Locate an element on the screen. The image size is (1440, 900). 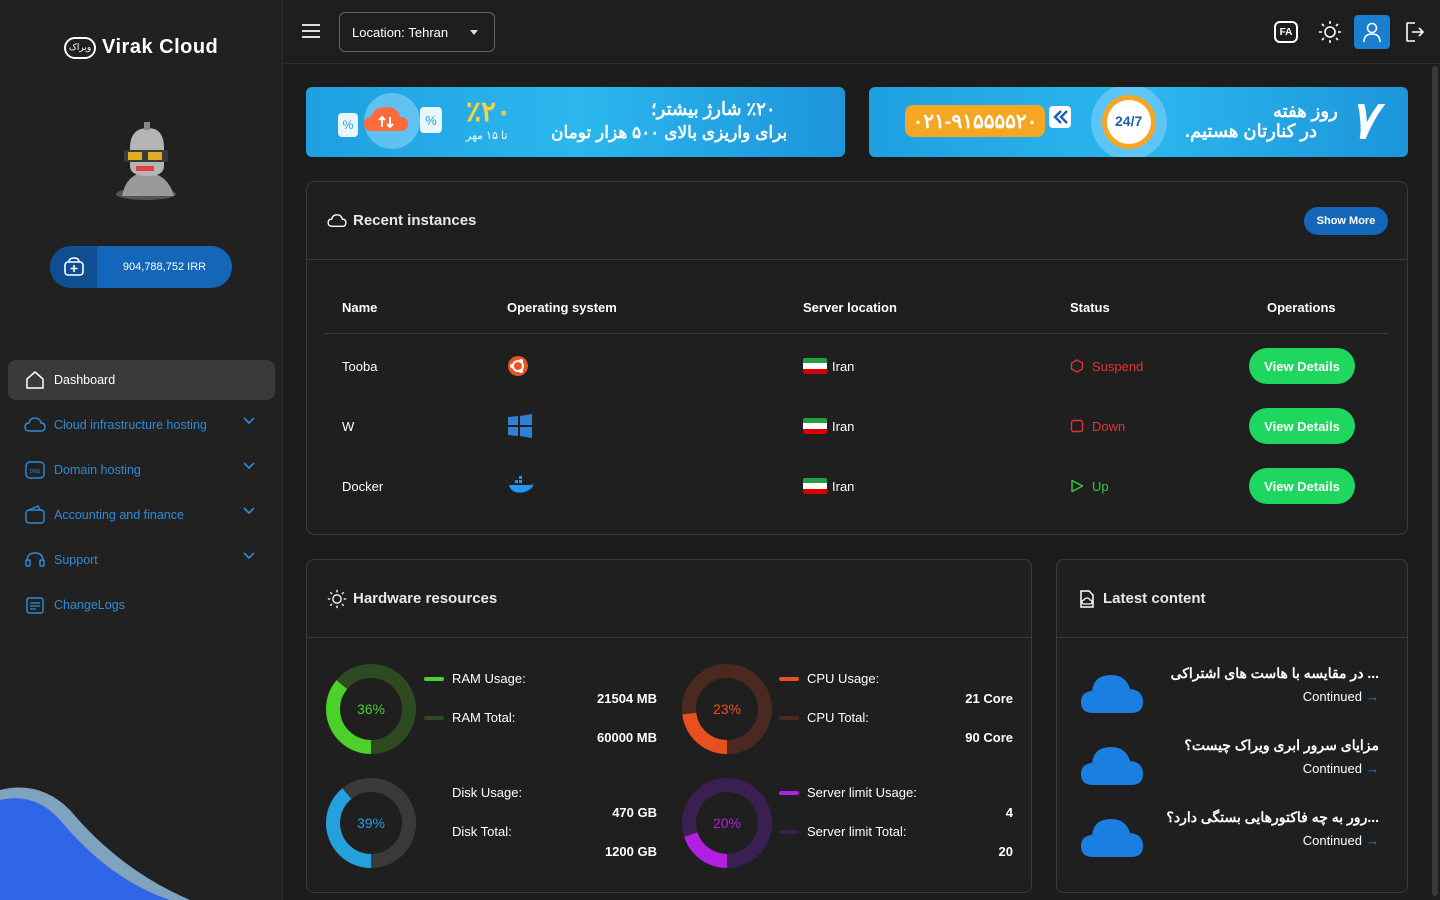
table-row: Tooba Iran Suspend View Details is located at coordinates (857, 366).